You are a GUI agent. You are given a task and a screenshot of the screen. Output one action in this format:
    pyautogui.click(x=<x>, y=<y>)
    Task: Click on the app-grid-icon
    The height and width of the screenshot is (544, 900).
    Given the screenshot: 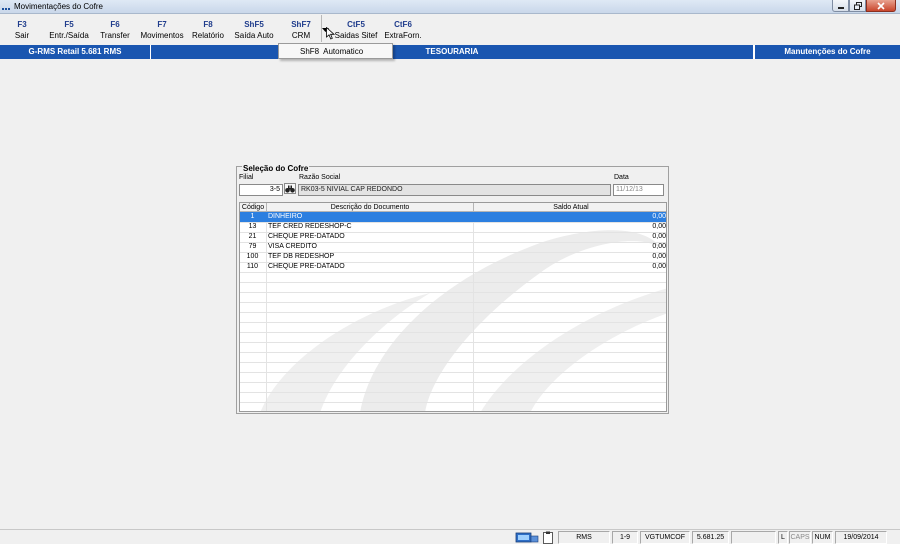 What is the action you would take?
    pyautogui.click(x=7, y=7)
    